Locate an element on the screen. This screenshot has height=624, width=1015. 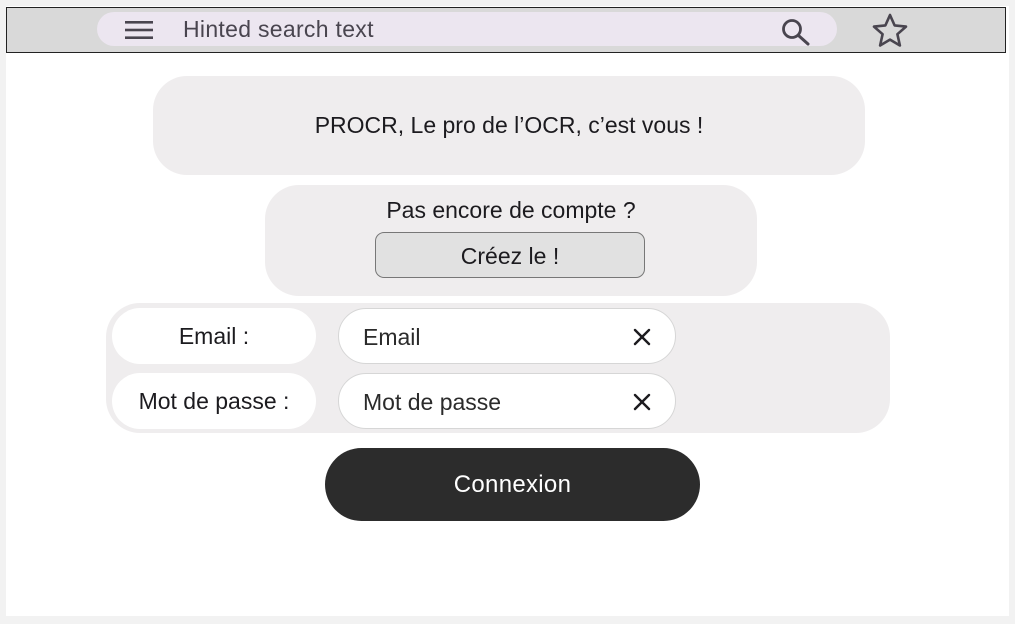
login-button: Connexion is located at coordinates (512, 484).